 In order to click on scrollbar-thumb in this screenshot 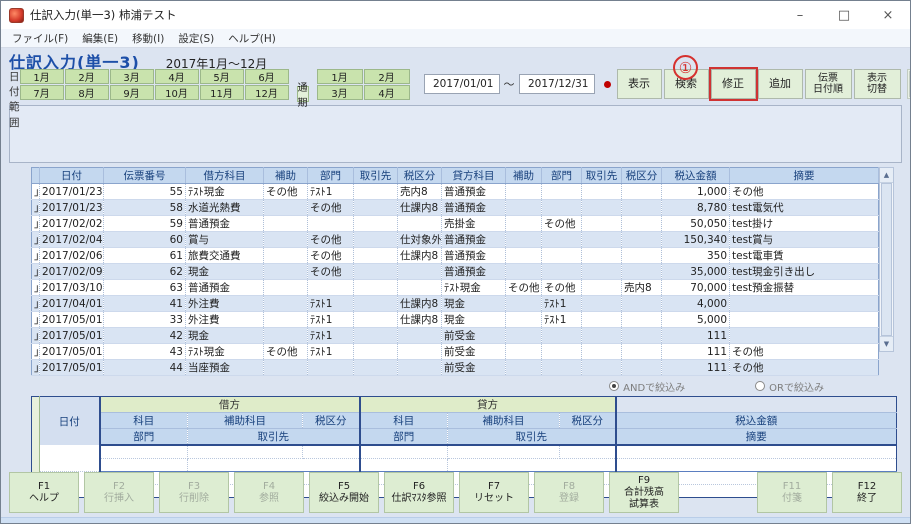, I will do `click(886, 259)`.